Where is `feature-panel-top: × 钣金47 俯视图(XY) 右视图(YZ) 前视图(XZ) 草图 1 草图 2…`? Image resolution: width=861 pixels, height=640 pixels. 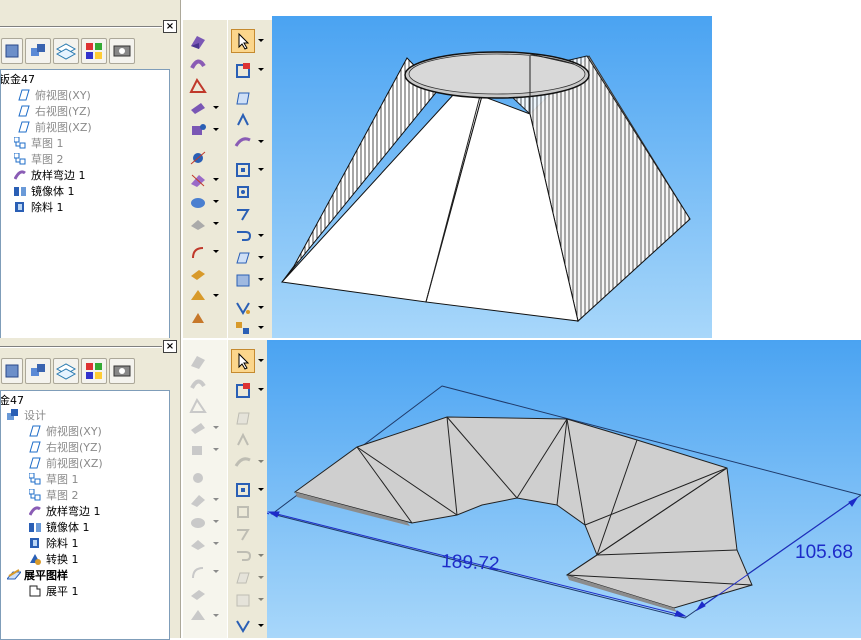
feature-panel-top: × 钣金47 俯视图(XY) 右视图(YZ) 前视图(XZ) 草图 1 草图 2… is located at coordinates (90, 170).